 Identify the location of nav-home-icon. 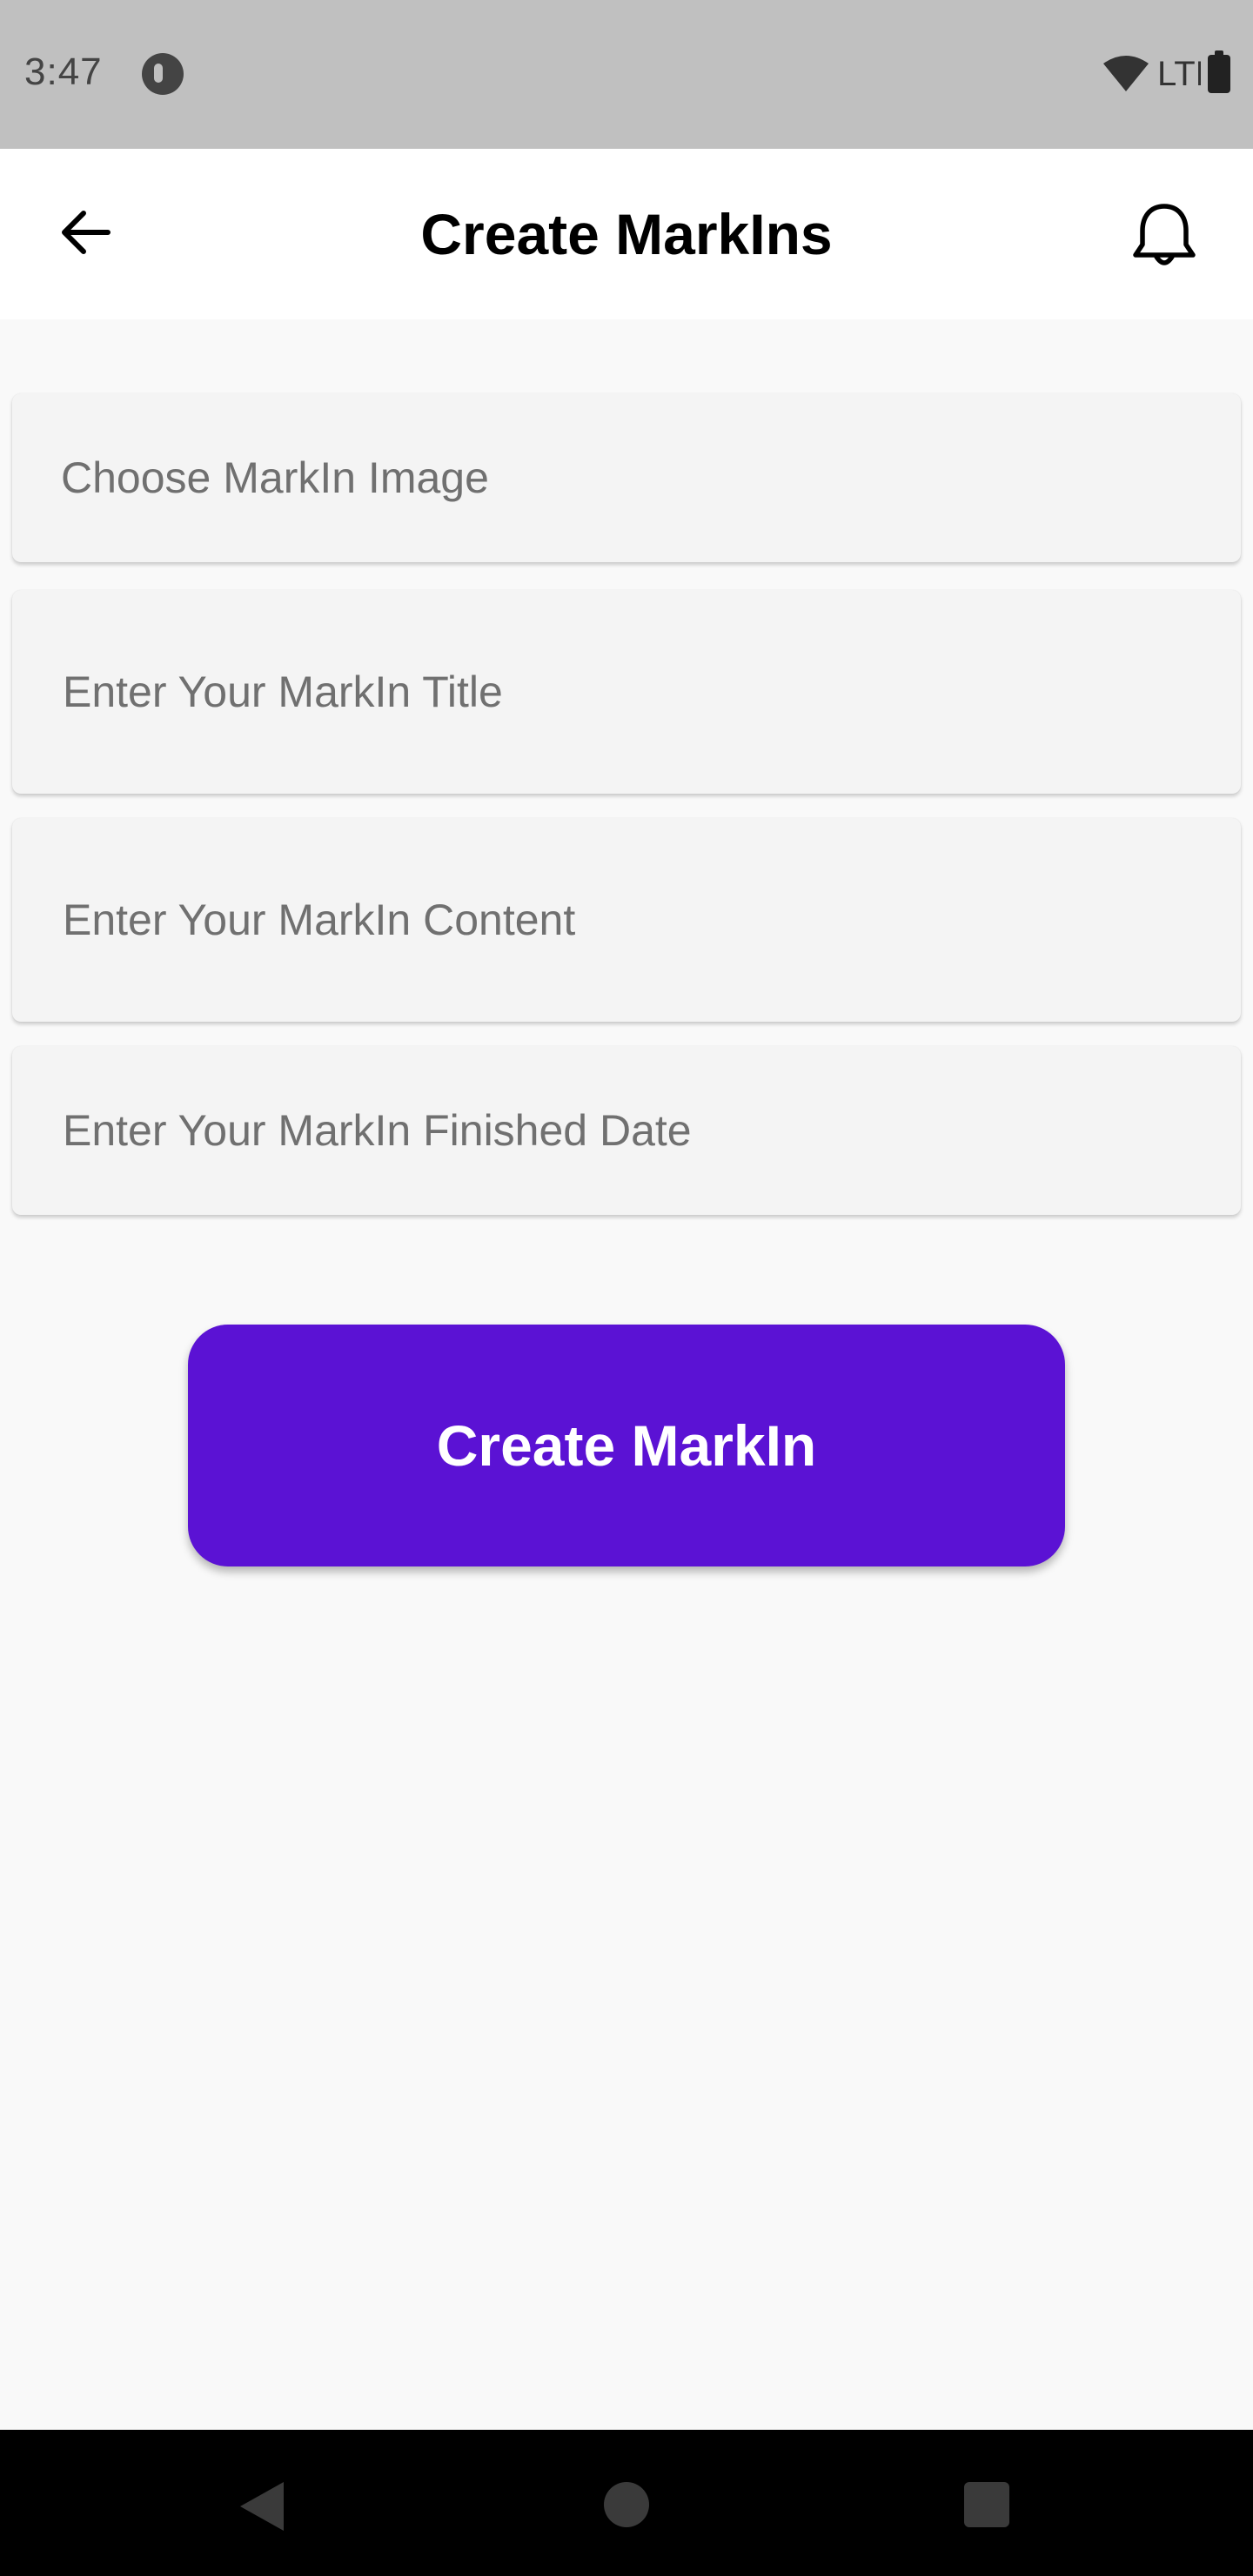
(626, 2504).